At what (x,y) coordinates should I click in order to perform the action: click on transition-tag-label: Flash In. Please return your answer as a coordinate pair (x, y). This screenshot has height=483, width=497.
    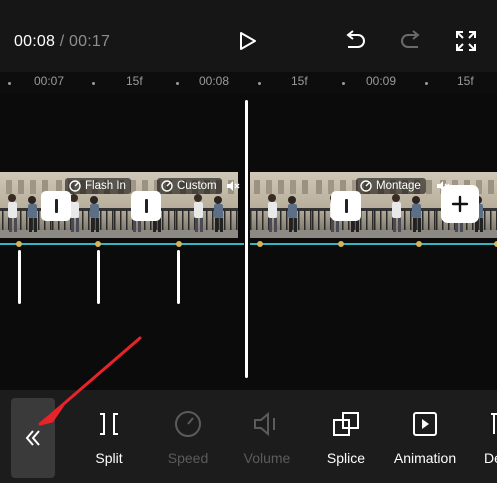
    Looking at the image, I should click on (105, 186).